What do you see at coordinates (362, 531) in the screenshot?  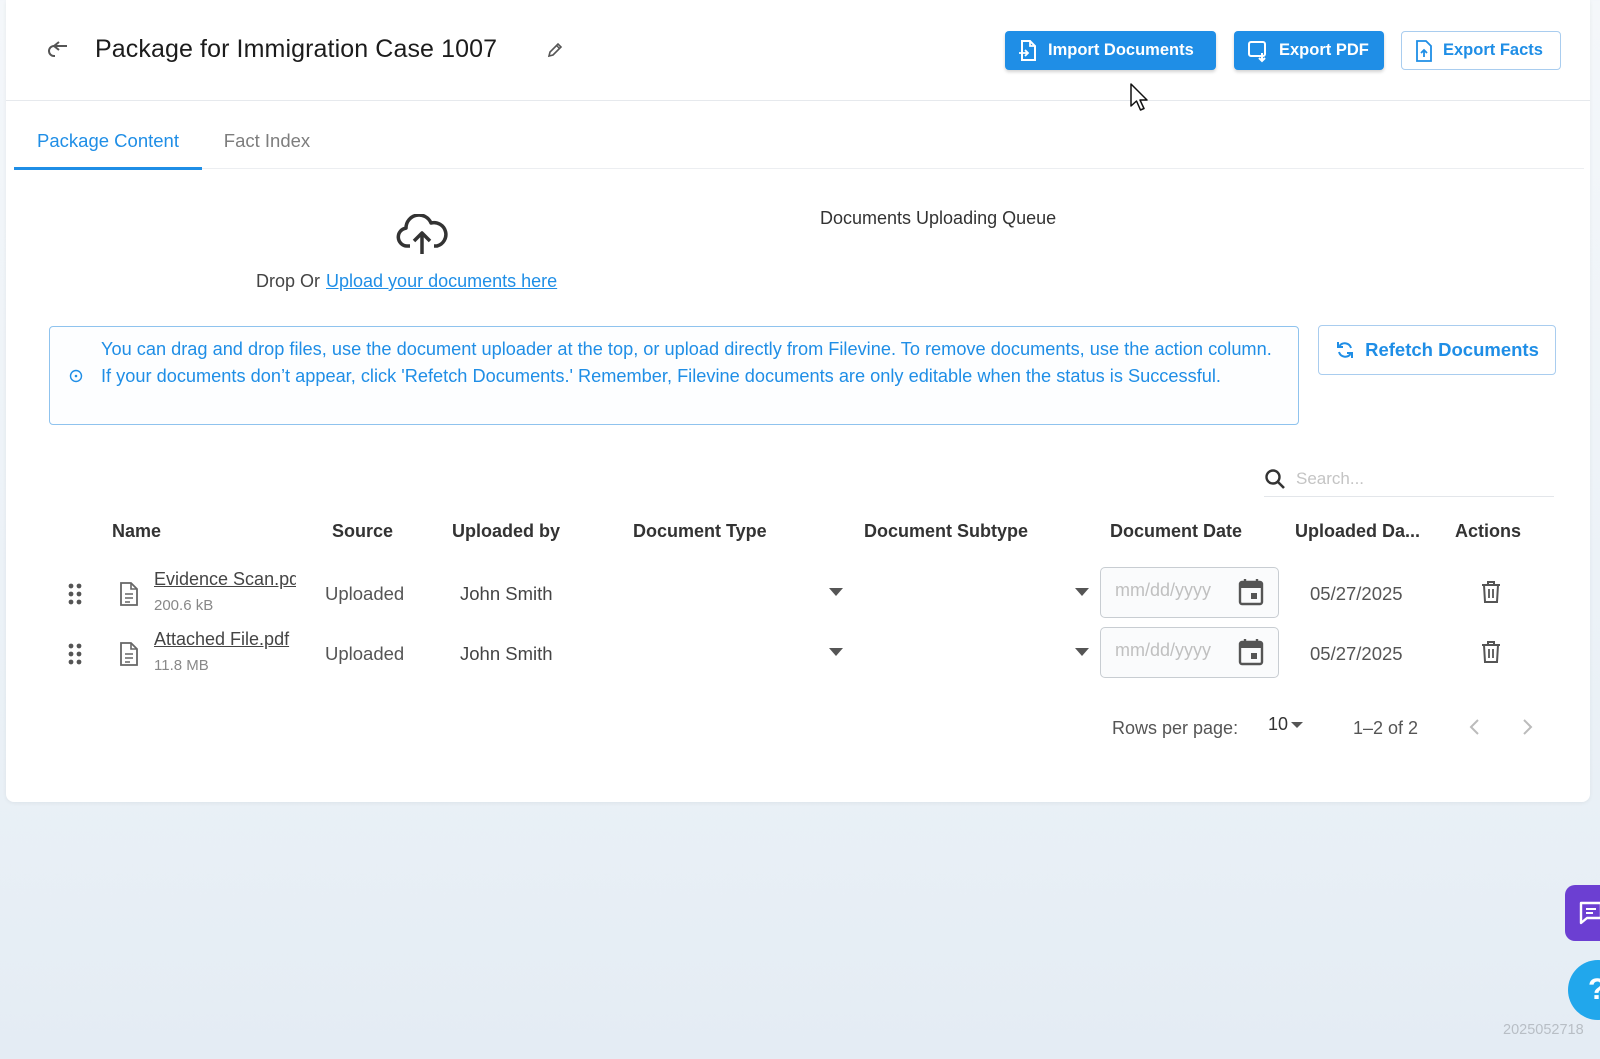 I see `column-header-source: Source` at bounding box center [362, 531].